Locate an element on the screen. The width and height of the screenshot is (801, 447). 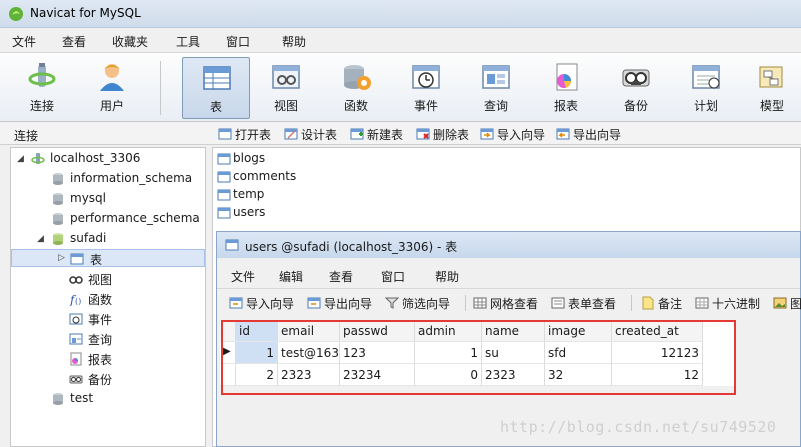
table-window-menu: 文件 编辑 查看 窗口 帮助 is located at coordinates (508, 272).